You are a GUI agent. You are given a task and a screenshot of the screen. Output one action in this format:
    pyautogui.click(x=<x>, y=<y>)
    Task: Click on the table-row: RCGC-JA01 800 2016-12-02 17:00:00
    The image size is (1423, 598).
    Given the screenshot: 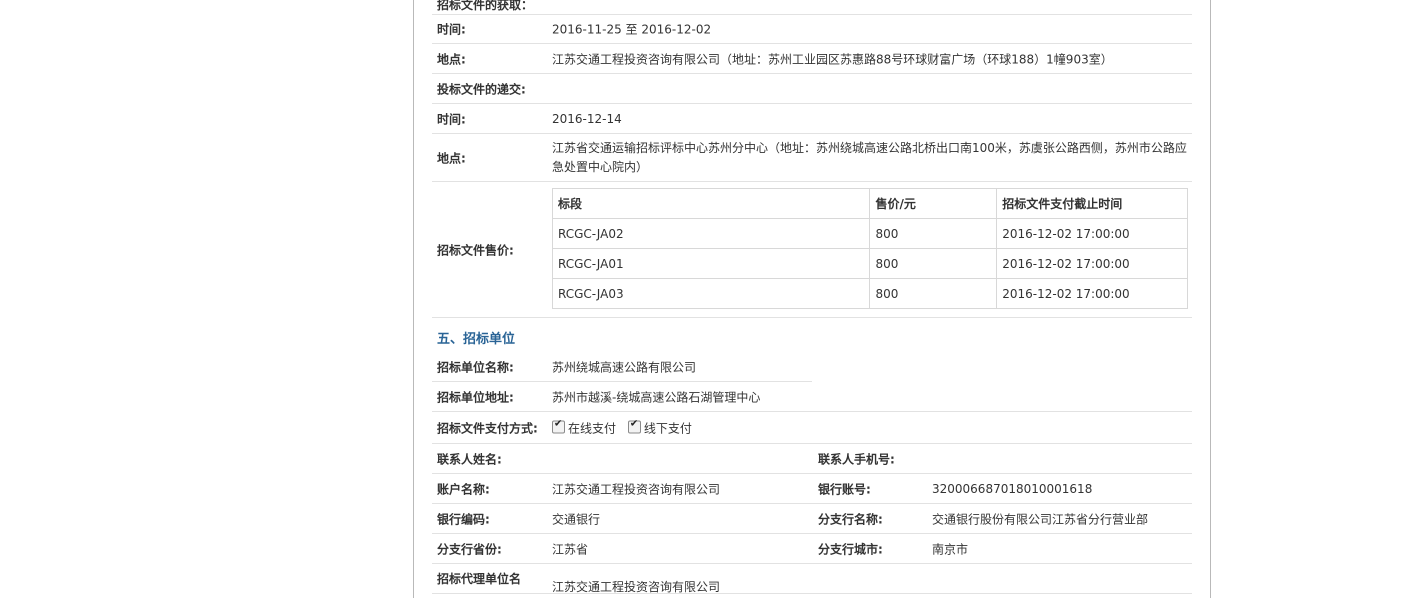 What is the action you would take?
    pyautogui.click(x=869, y=263)
    